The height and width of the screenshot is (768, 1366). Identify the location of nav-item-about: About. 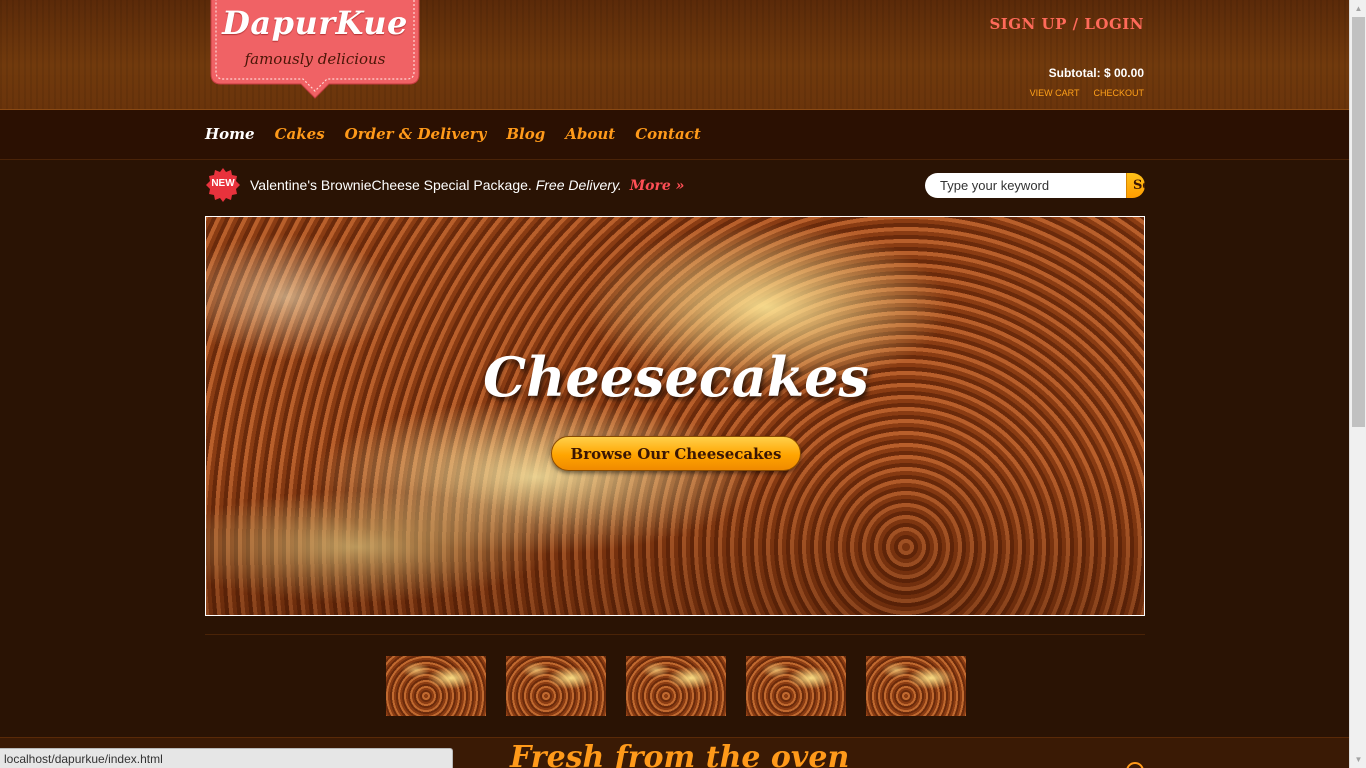
(590, 134).